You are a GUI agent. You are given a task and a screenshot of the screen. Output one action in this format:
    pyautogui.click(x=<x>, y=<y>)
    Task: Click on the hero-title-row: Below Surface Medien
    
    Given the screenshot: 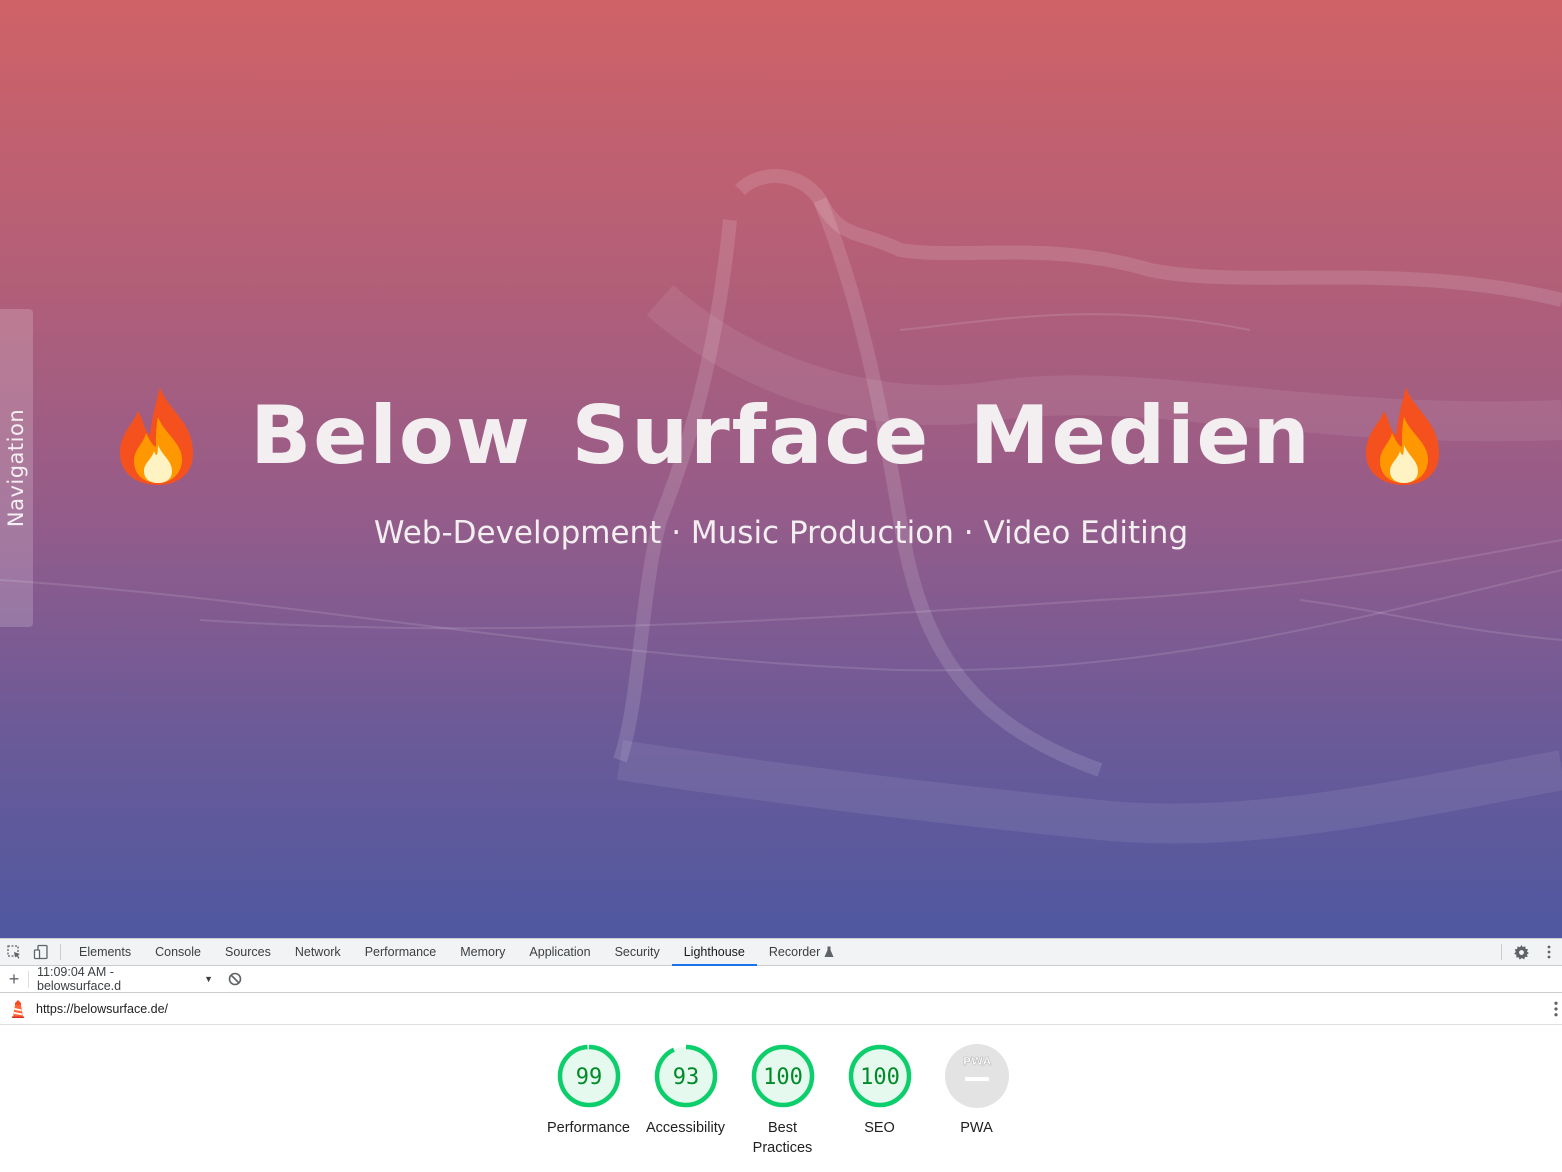 What is the action you would take?
    pyautogui.click(x=781, y=435)
    